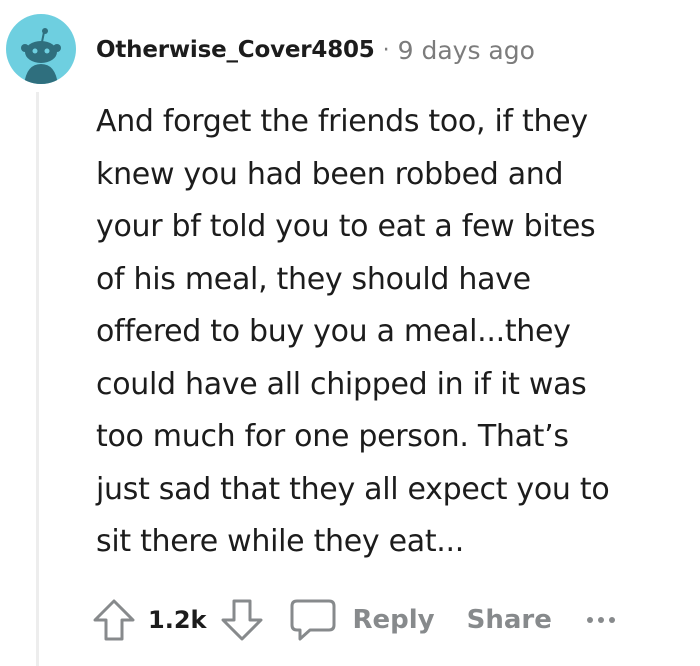 Image resolution: width=700 pixels, height=666 pixels. I want to click on comment-action-bar: 1.2k Reply Share, so click(353, 620).